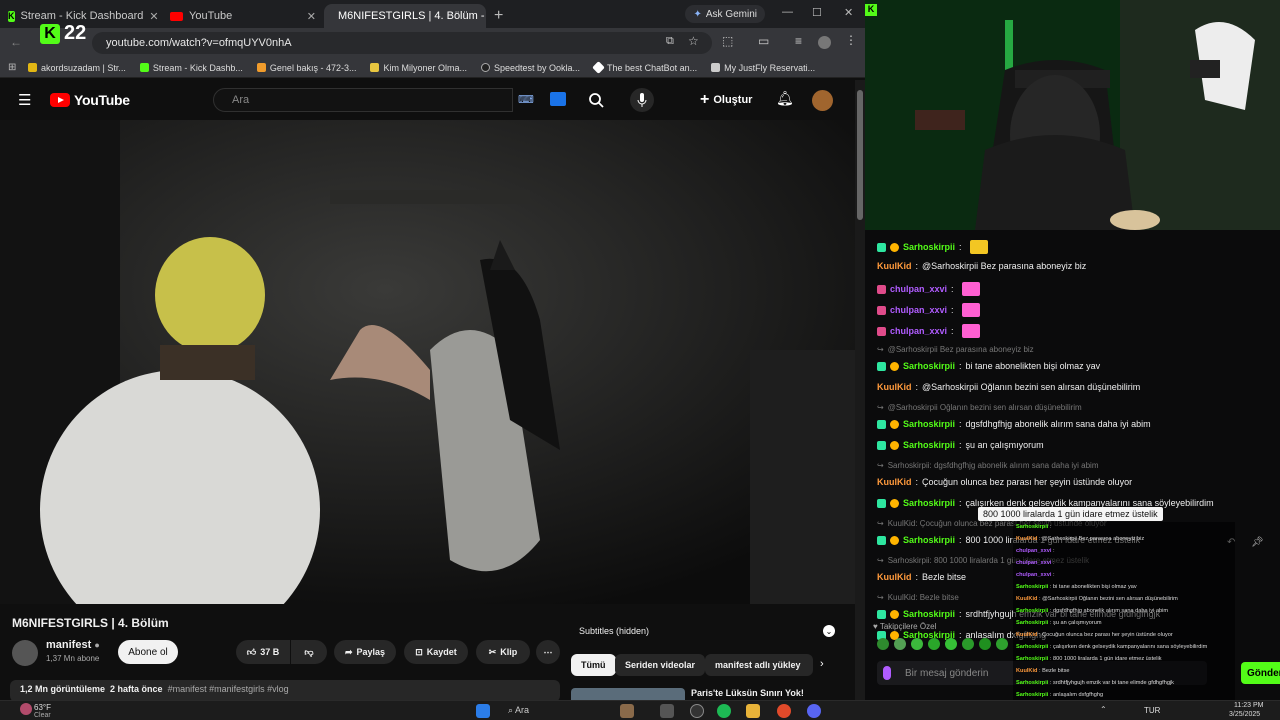  I want to click on overlay-username: Sarhoskirpii, so click(1032, 695).